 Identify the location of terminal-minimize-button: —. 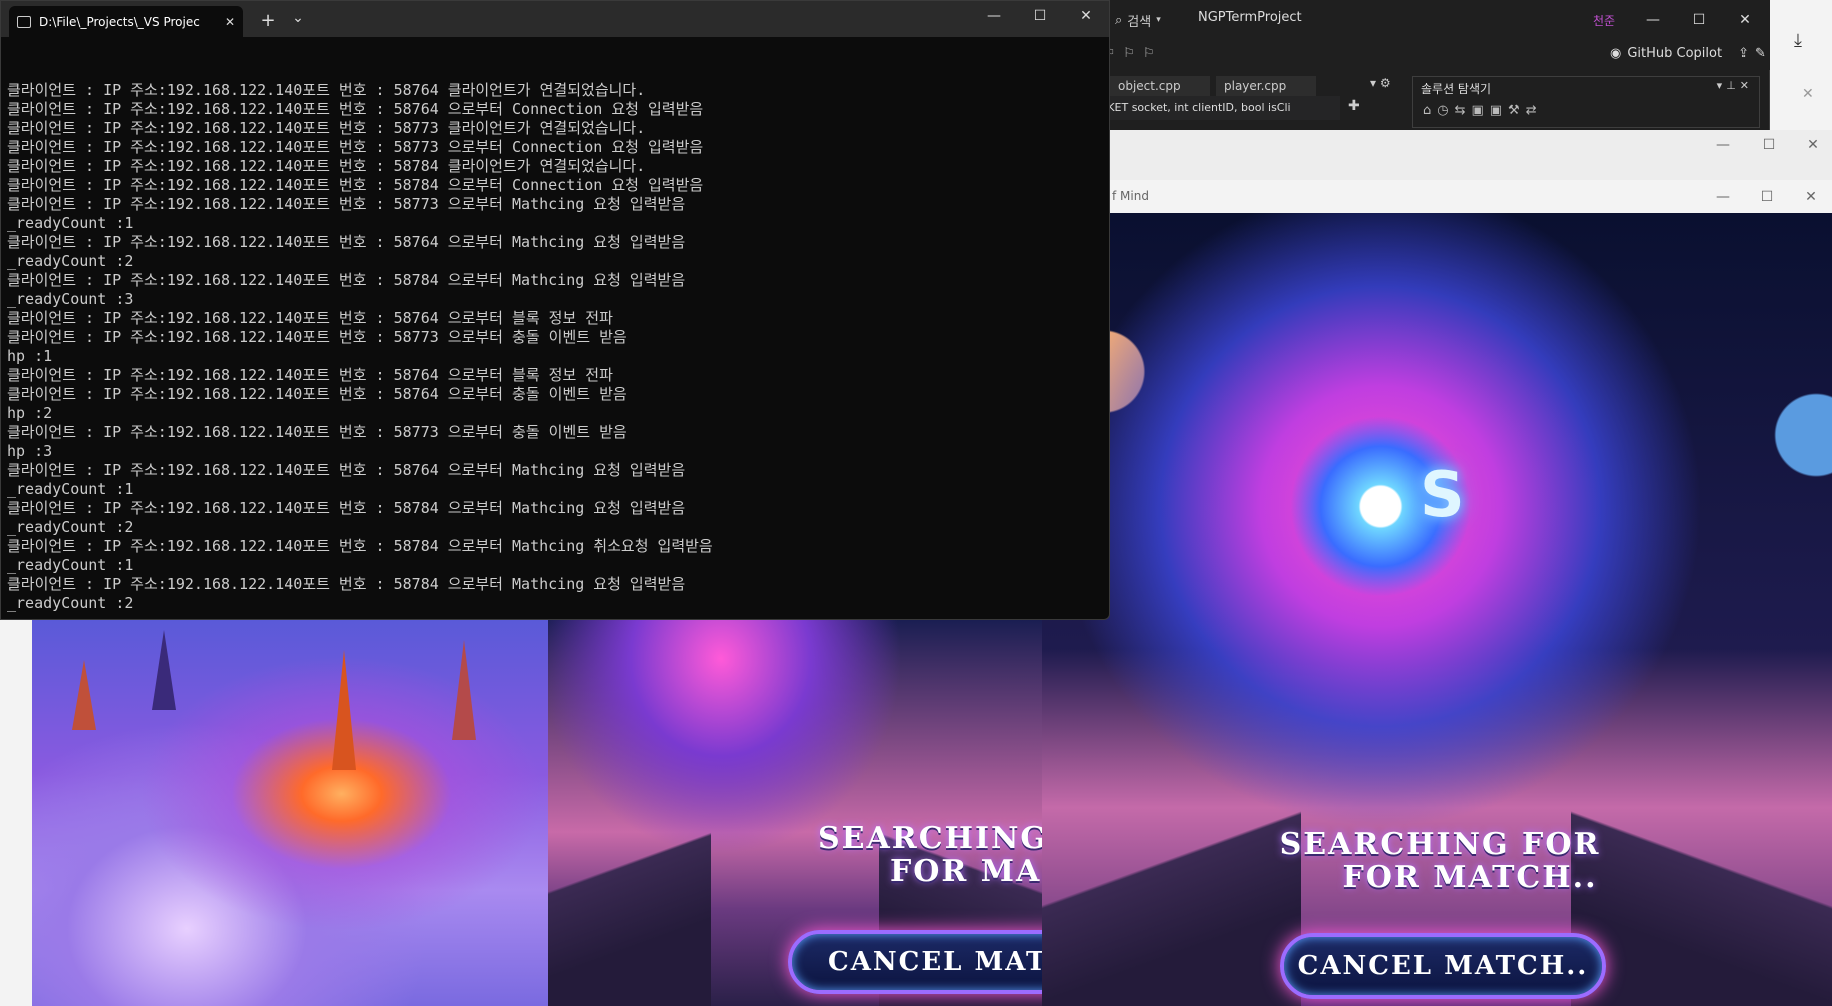
(994, 16).